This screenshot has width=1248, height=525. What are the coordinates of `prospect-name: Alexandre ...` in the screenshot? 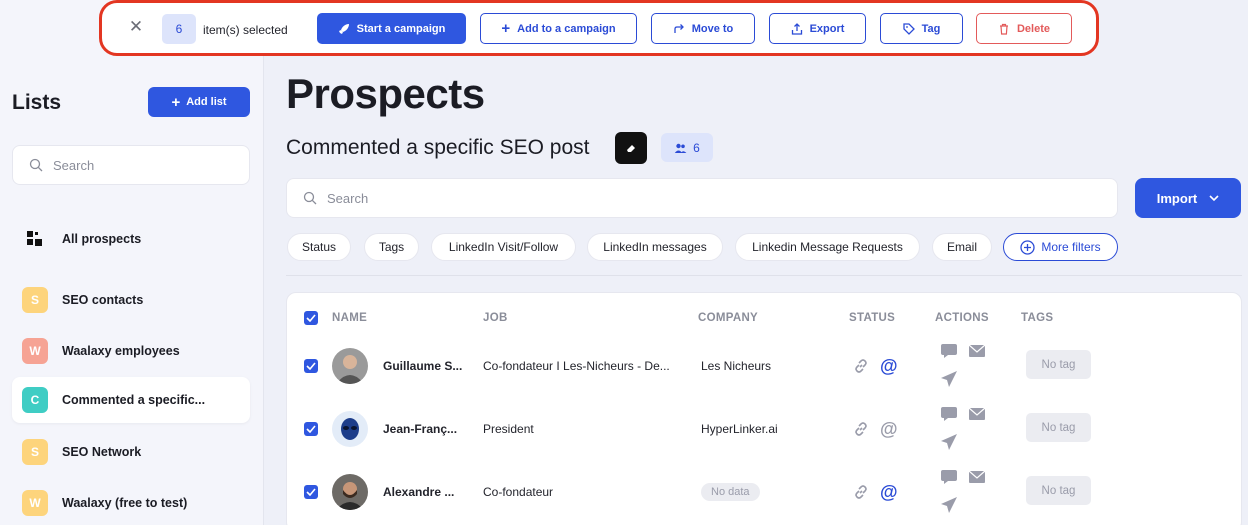 It's located at (425, 492).